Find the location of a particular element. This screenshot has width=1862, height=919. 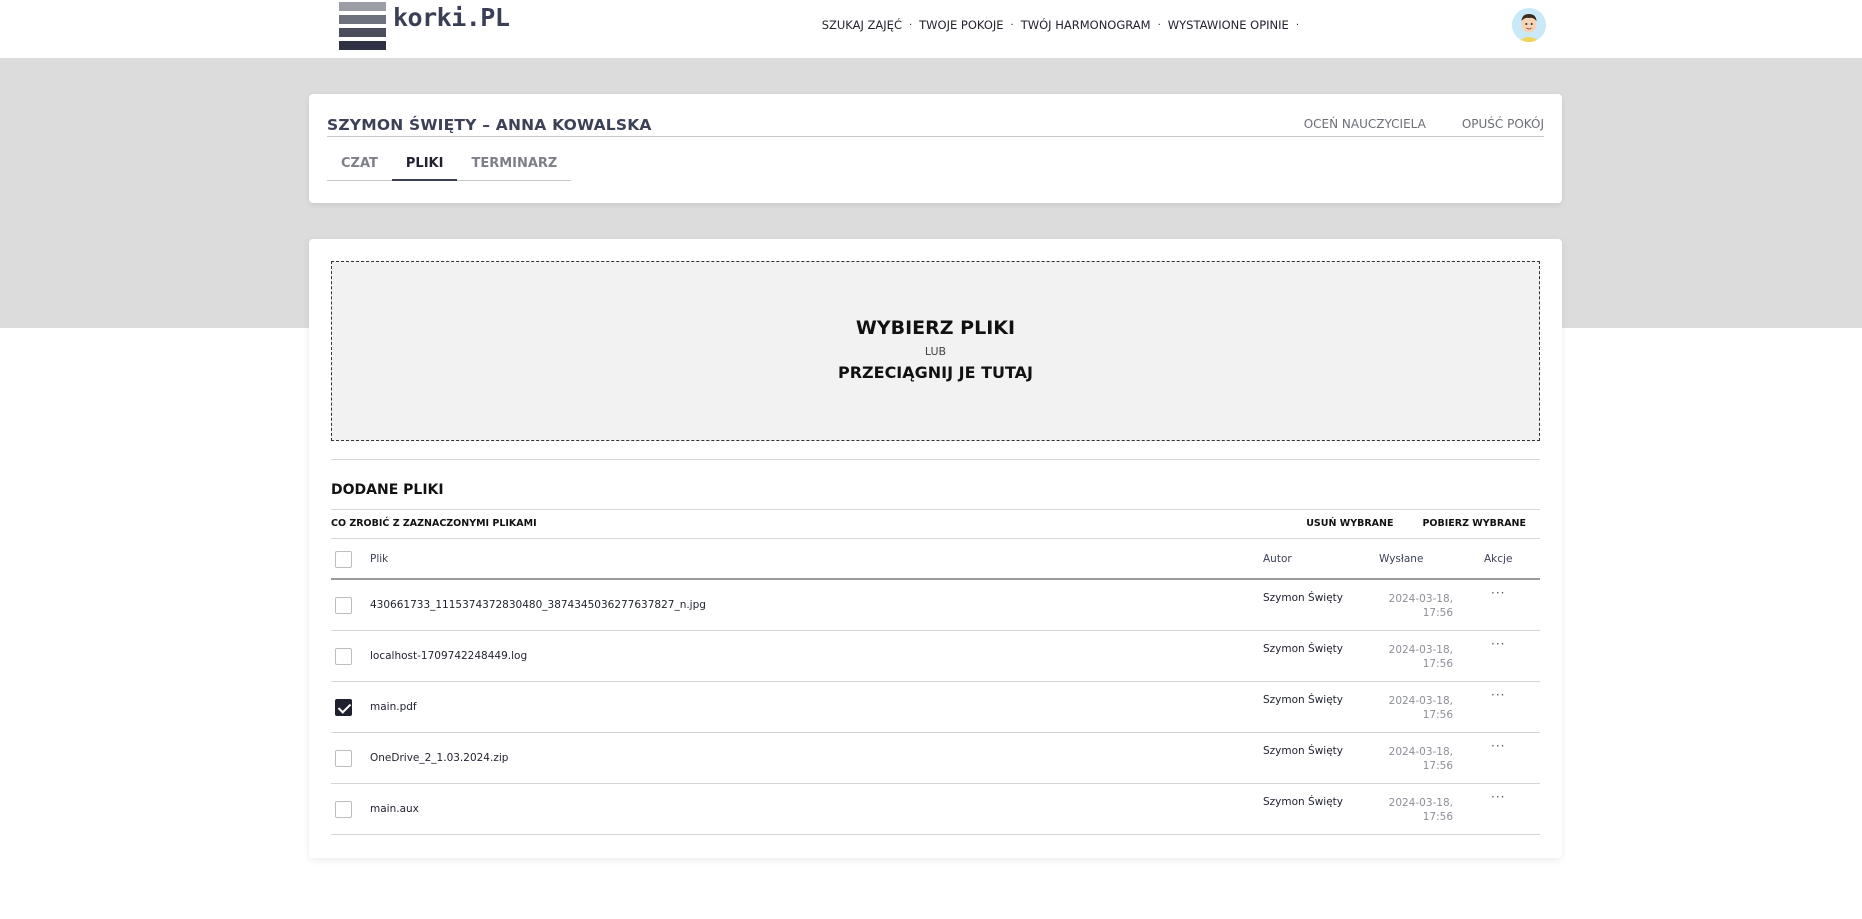

bulk-actions-label: CO ZROBIĆ Z ZAZNACZONYMI PLIKAMI is located at coordinates (434, 523).